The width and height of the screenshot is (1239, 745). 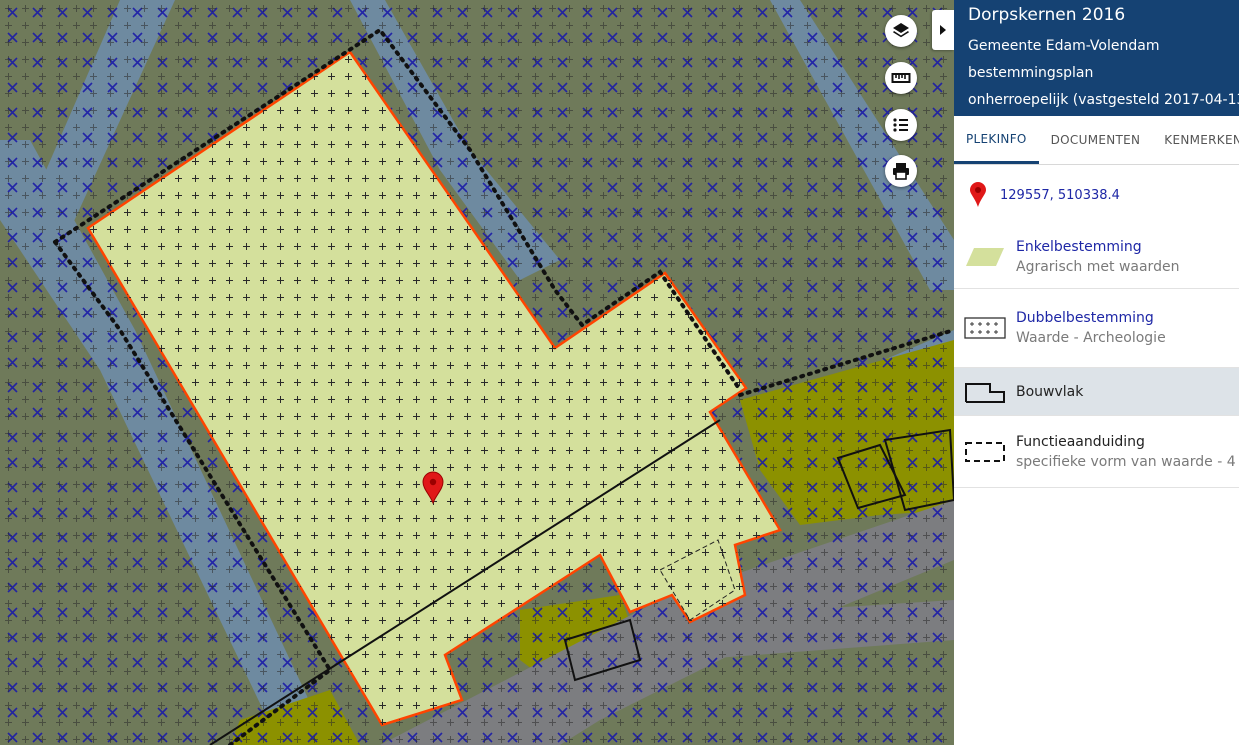 I want to click on location-row: 129557, 510338.4, so click(x=1096, y=195).